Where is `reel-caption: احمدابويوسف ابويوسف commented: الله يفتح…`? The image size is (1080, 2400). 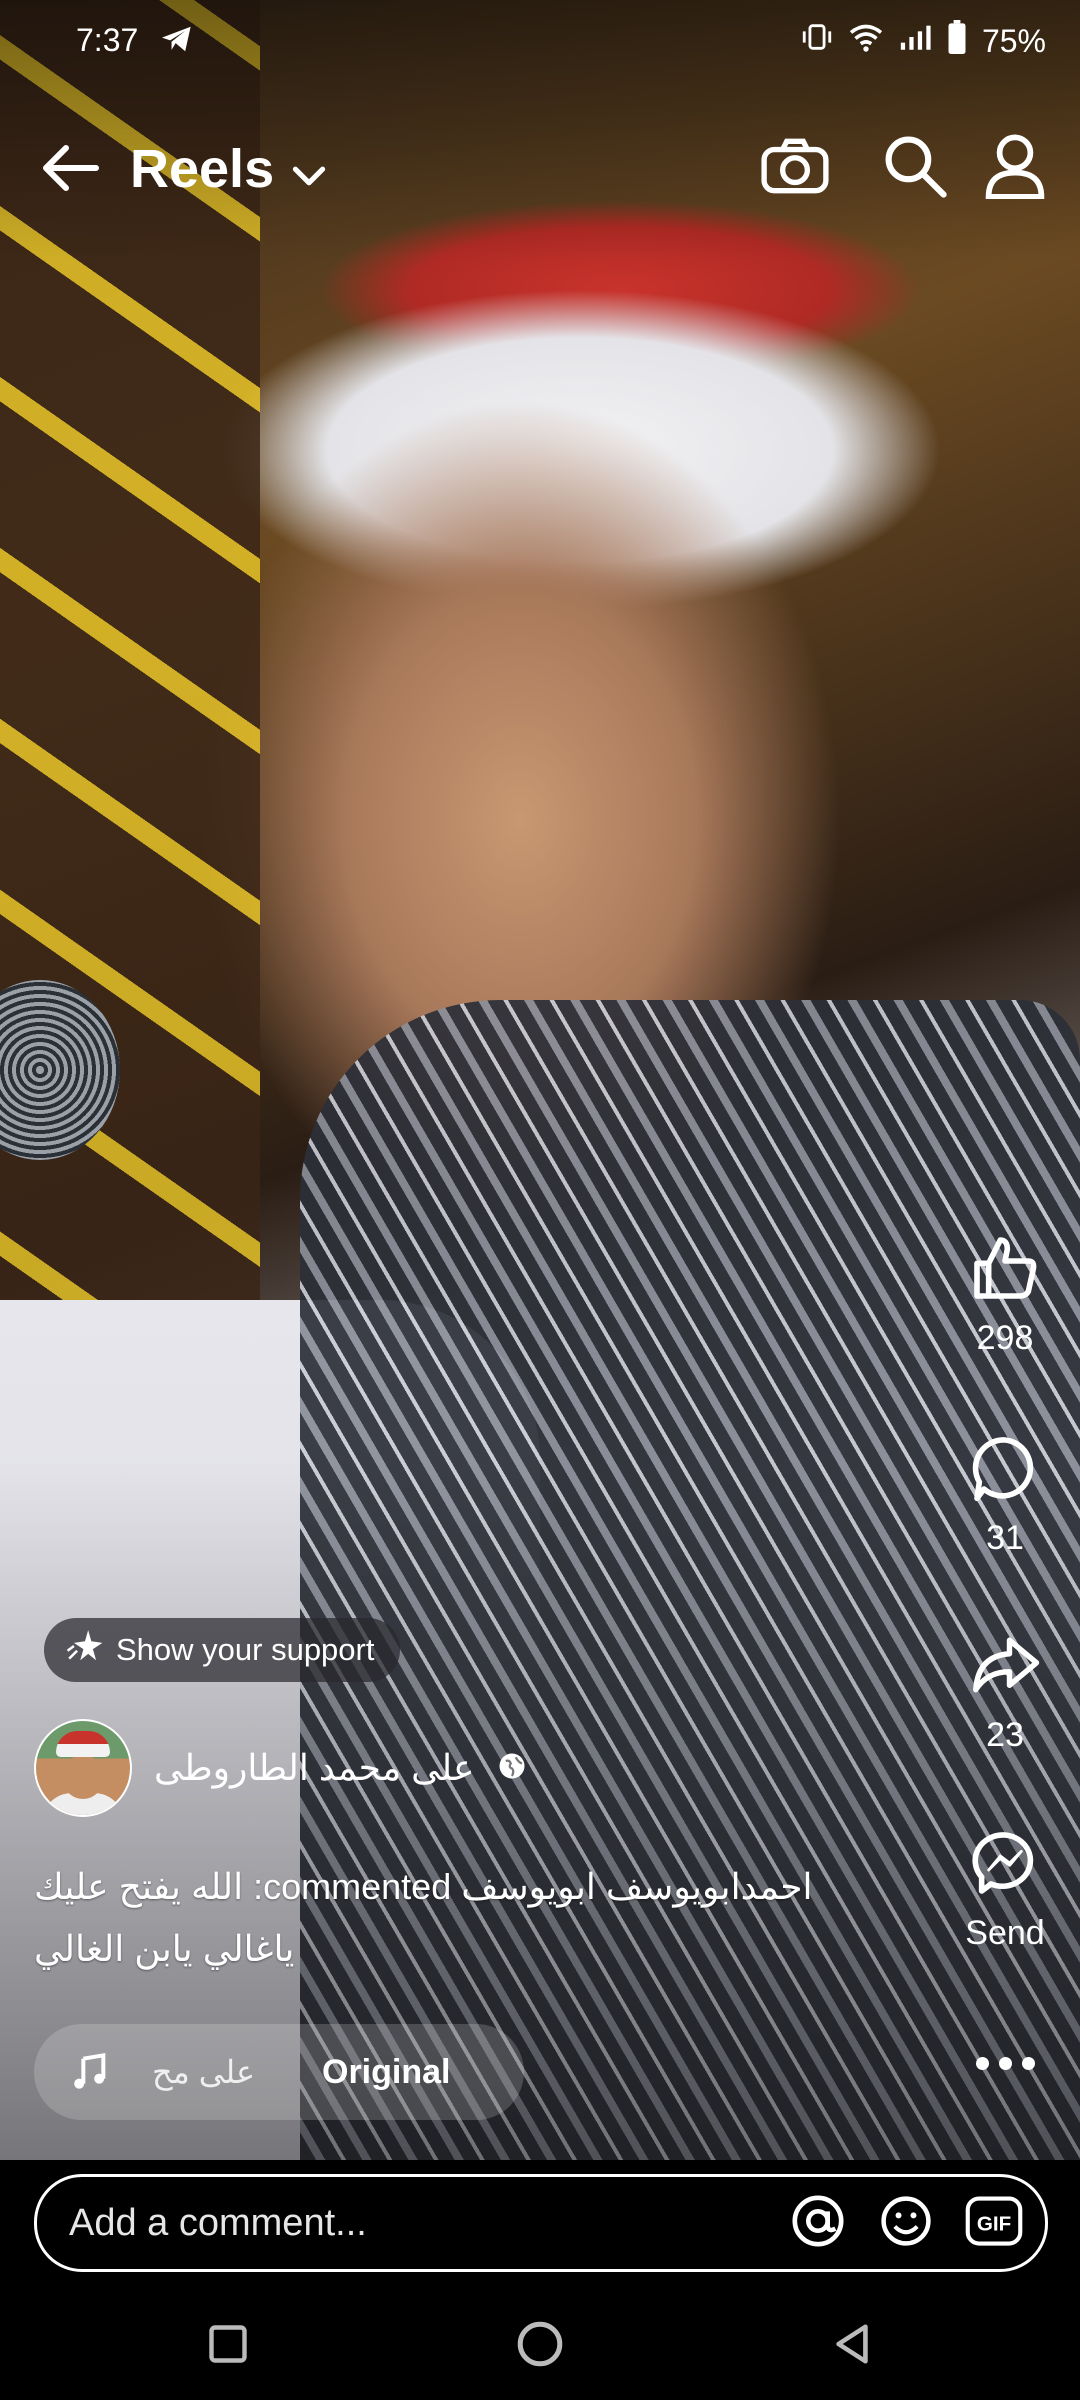 reel-caption: احمدابويوسف ابويوسف commented: الله يفتح… is located at coordinates (464, 1918).